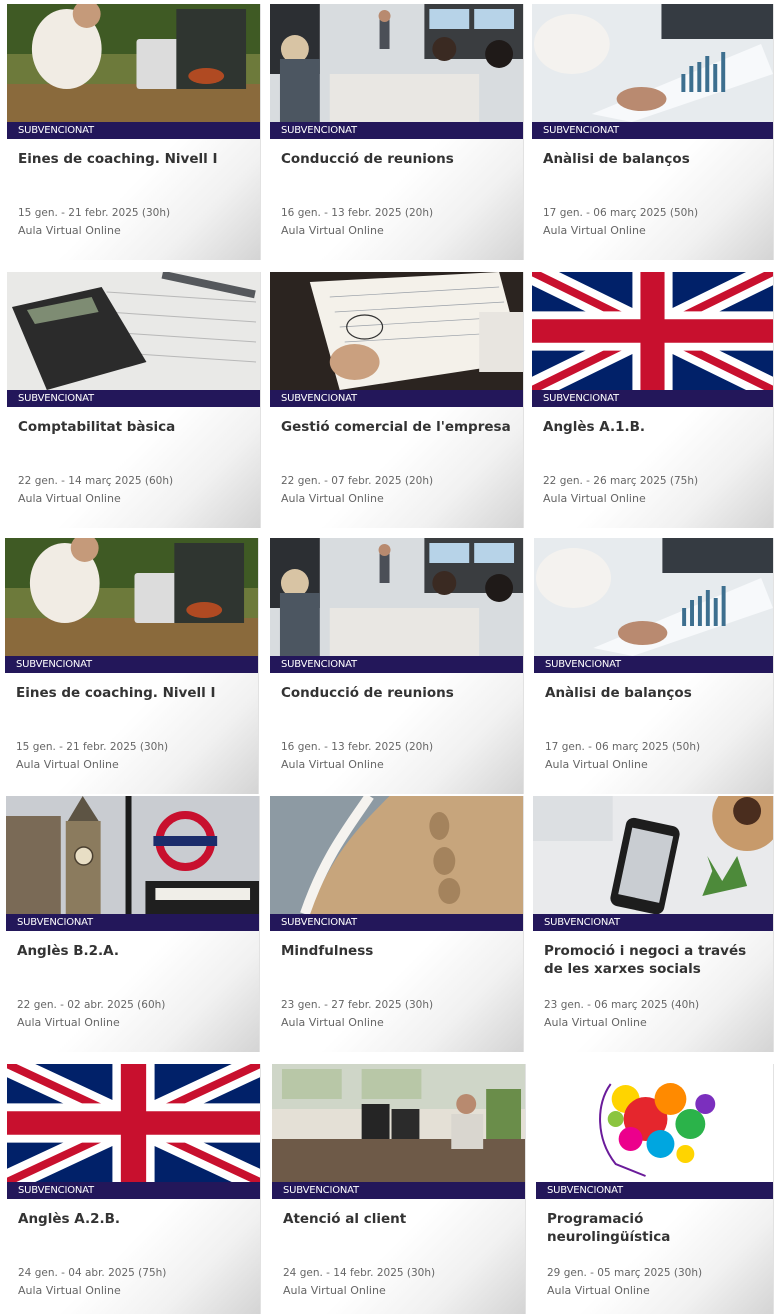  Describe the element at coordinates (359, 1273) in the screenshot. I see `course-dates: 24 gen. - 14 febr. 2025 (30h)` at that location.